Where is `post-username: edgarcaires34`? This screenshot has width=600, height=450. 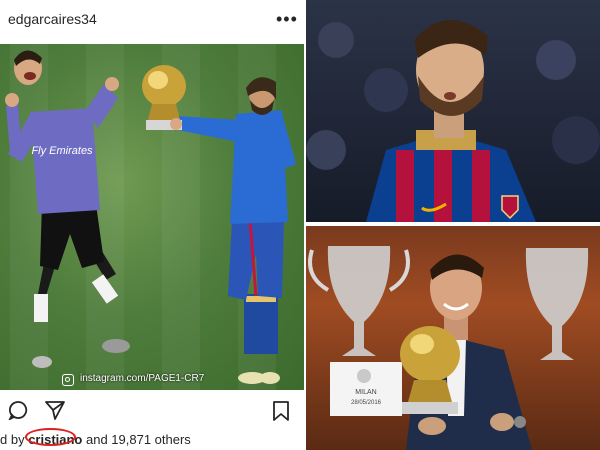
post-username: edgarcaires34 is located at coordinates (52, 19).